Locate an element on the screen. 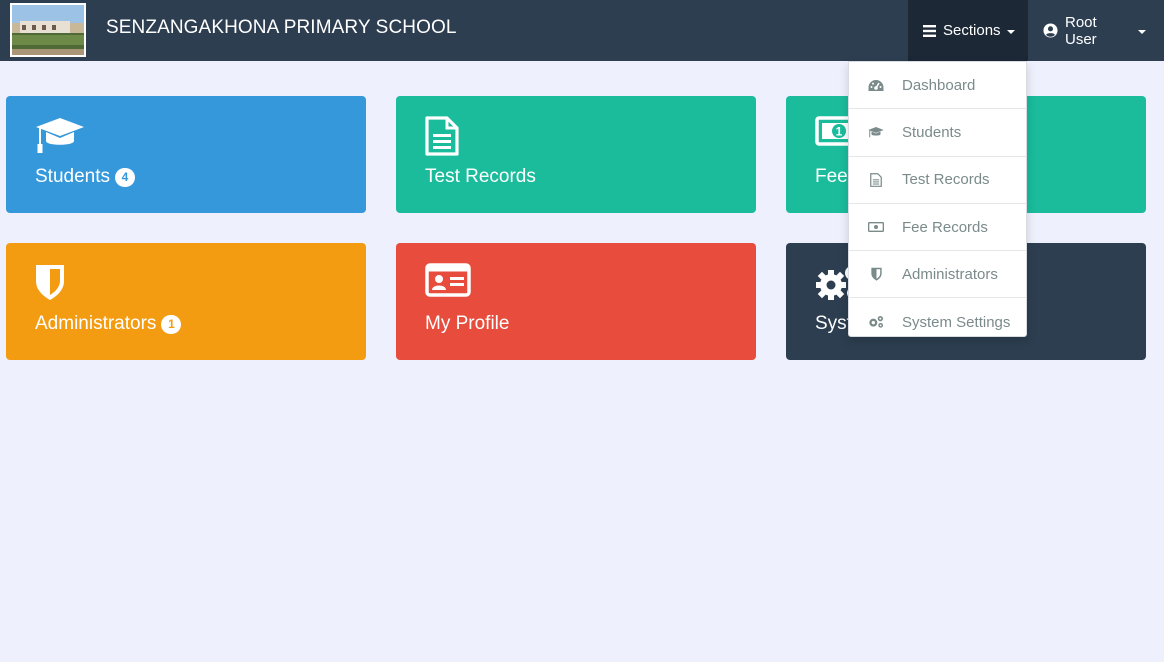 This screenshot has width=1164, height=662. tile-label: Students 4 is located at coordinates (85, 177).